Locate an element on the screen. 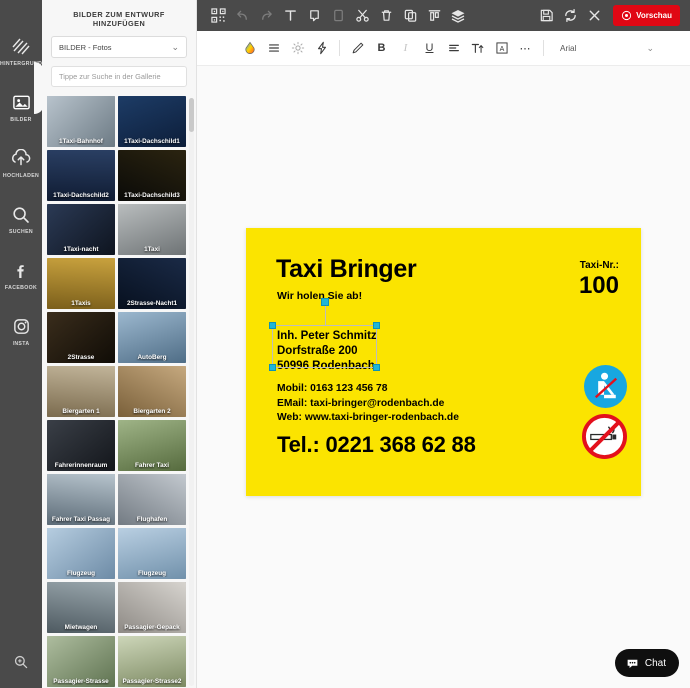  gallery-thumbnail: Passagier-Strasse2 is located at coordinates (152, 661).